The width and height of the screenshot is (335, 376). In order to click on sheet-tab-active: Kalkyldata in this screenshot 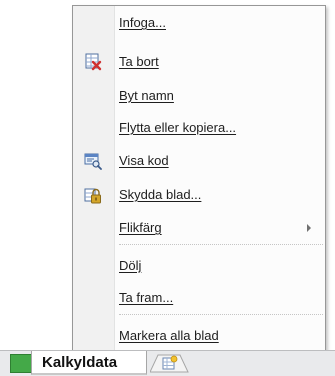, I will do `click(89, 363)`.